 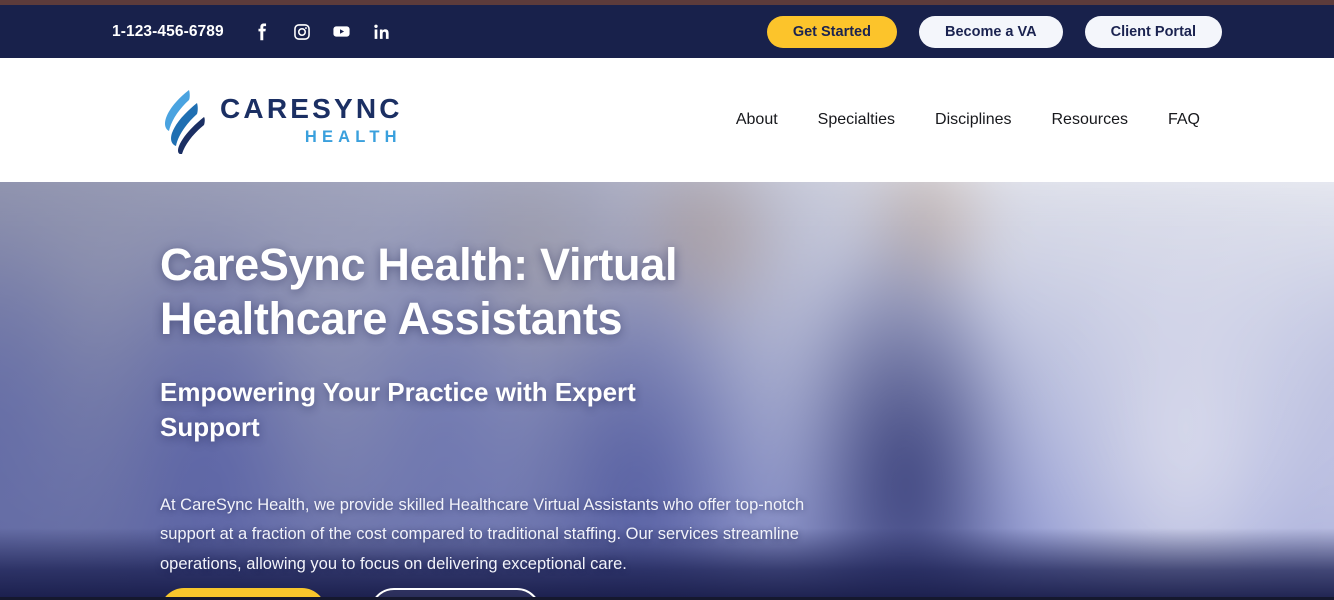 I want to click on nav-link-disciplines: Disciplines, so click(x=973, y=120).